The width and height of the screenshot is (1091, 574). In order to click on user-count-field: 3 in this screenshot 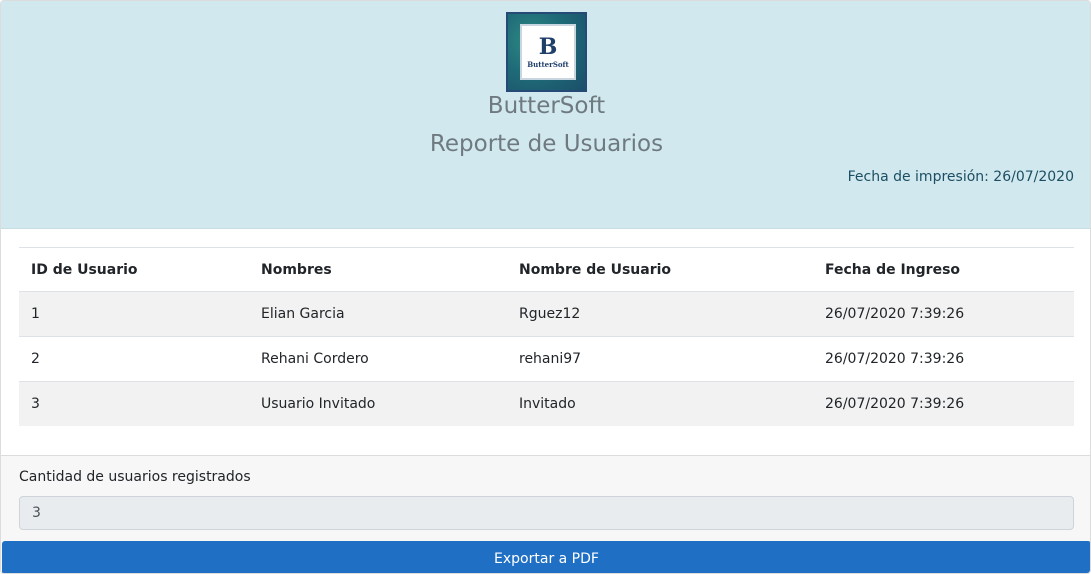, I will do `click(546, 513)`.